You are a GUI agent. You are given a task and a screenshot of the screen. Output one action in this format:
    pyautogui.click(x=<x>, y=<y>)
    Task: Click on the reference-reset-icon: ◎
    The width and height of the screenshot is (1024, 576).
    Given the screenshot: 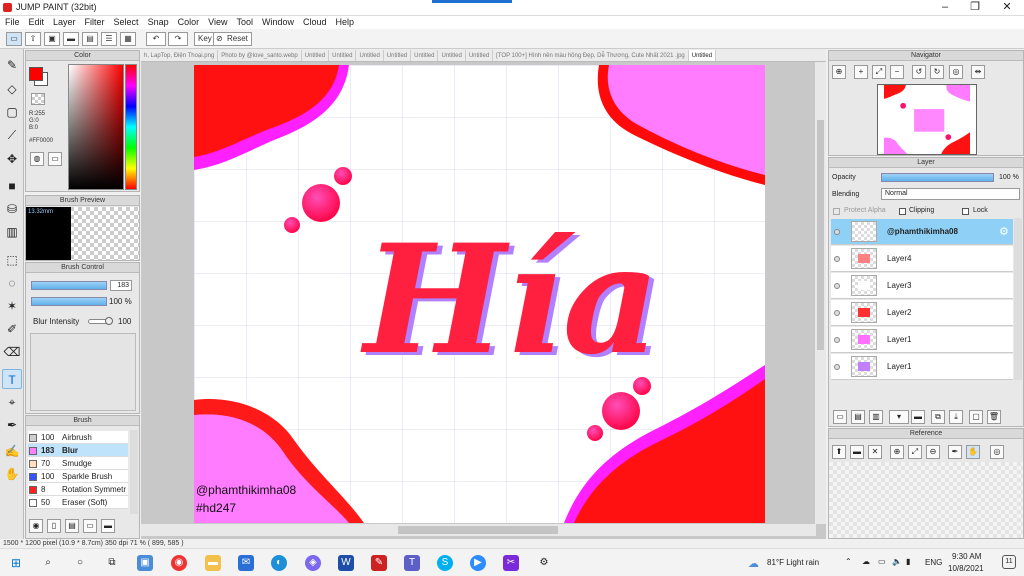 What is the action you would take?
    pyautogui.click(x=997, y=452)
    